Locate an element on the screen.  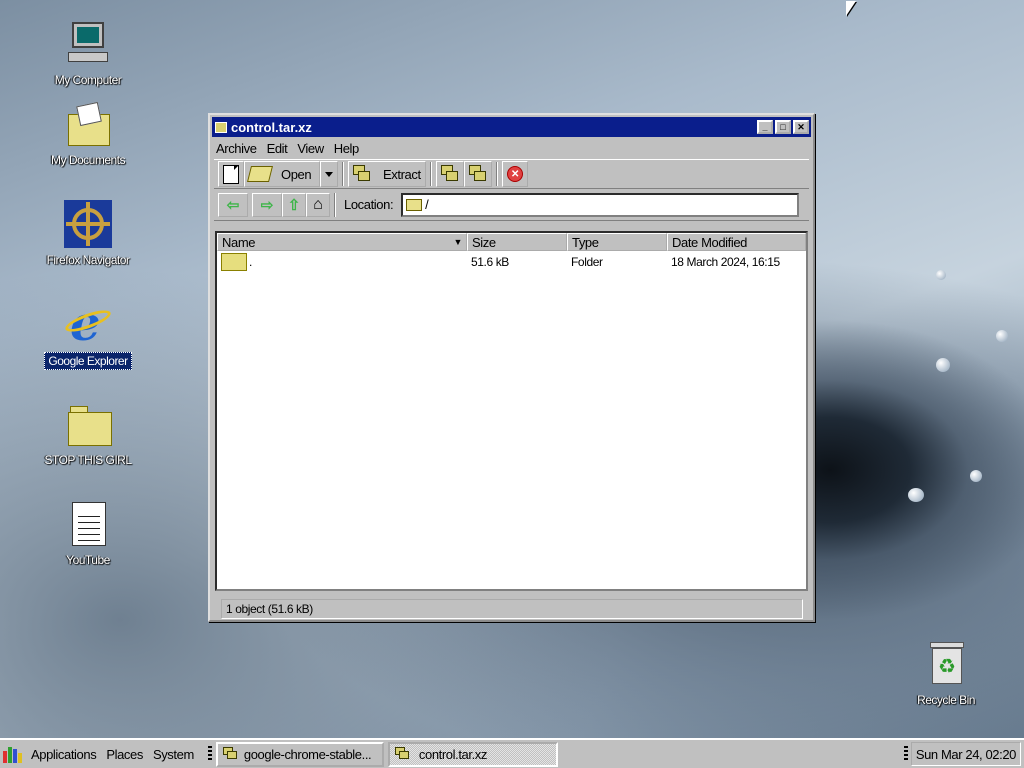
column-header-label: Size is located at coordinates (484, 242).